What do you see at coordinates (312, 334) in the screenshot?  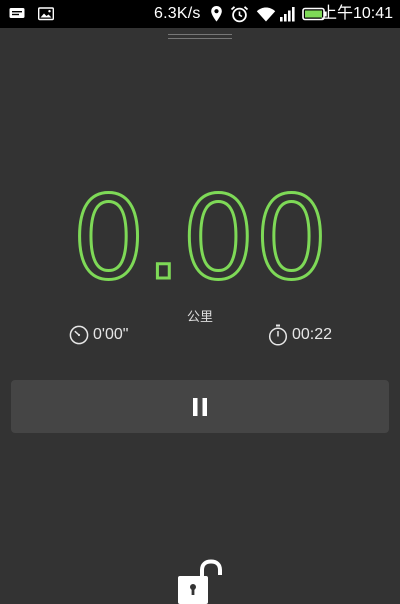 I see `elapsed-value: 00:22` at bounding box center [312, 334].